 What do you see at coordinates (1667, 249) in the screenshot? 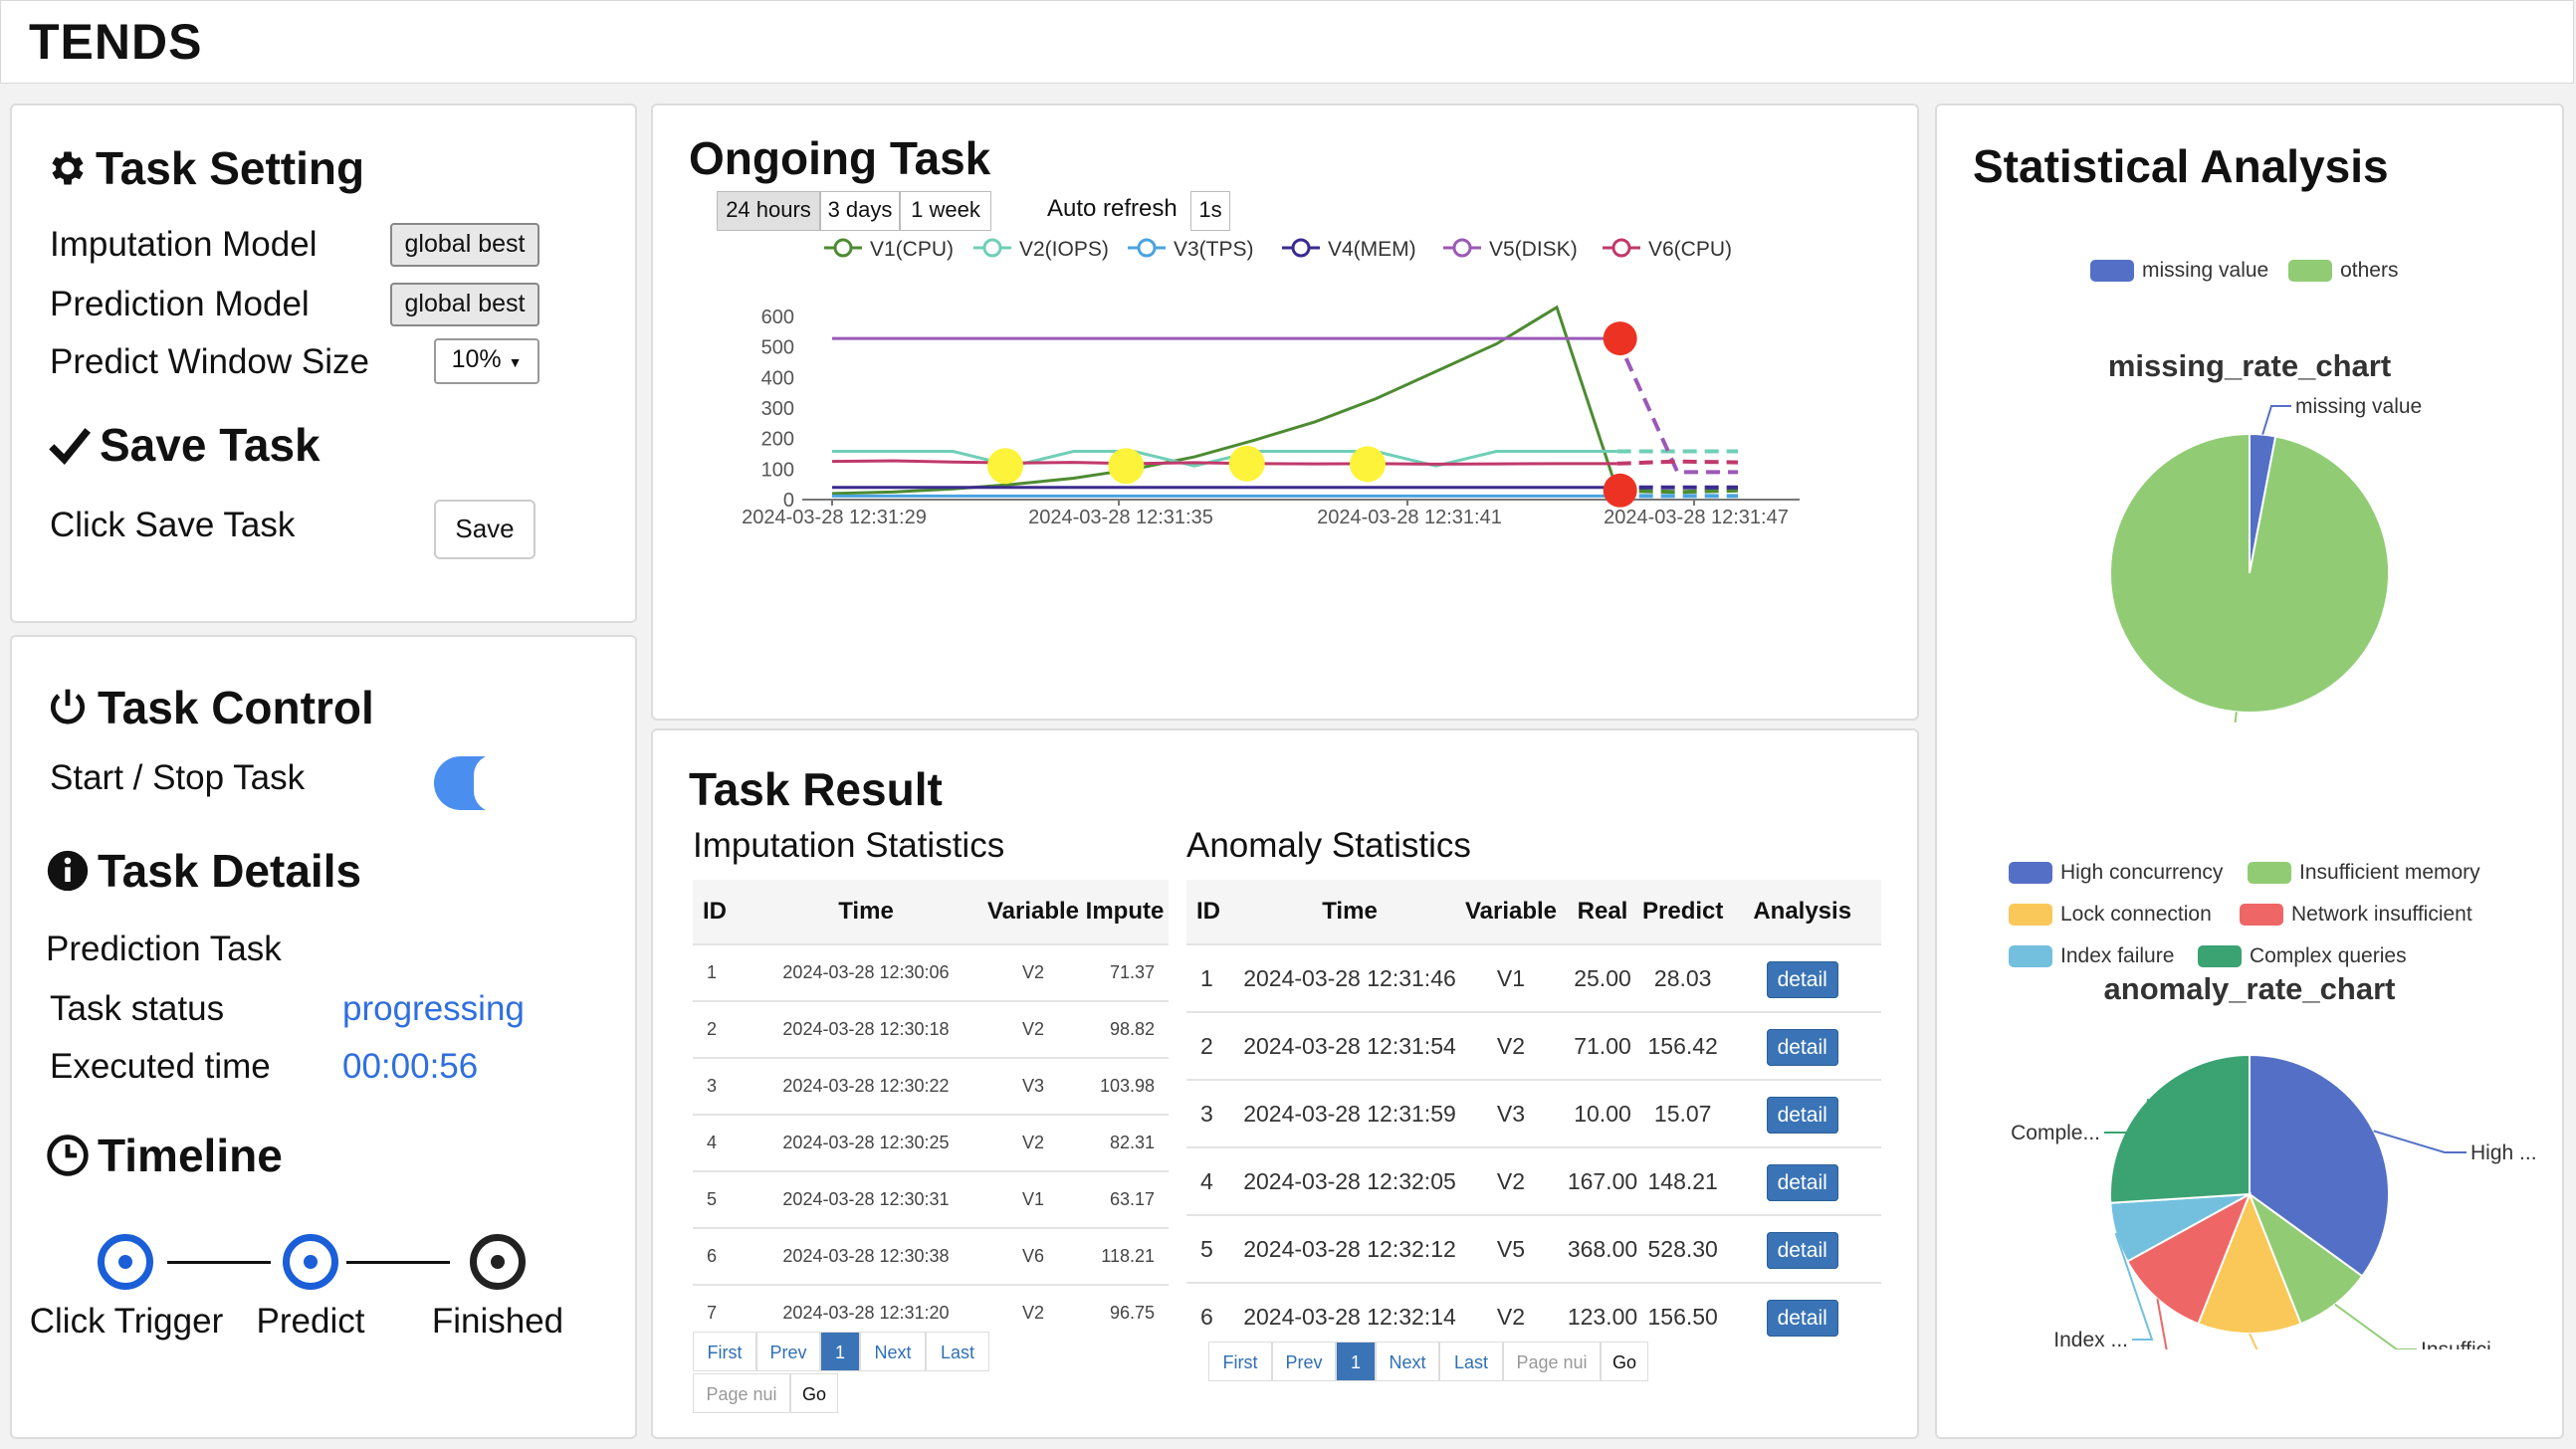
I see `legend-item-v6-cpu-: V6(CPU)` at bounding box center [1667, 249].